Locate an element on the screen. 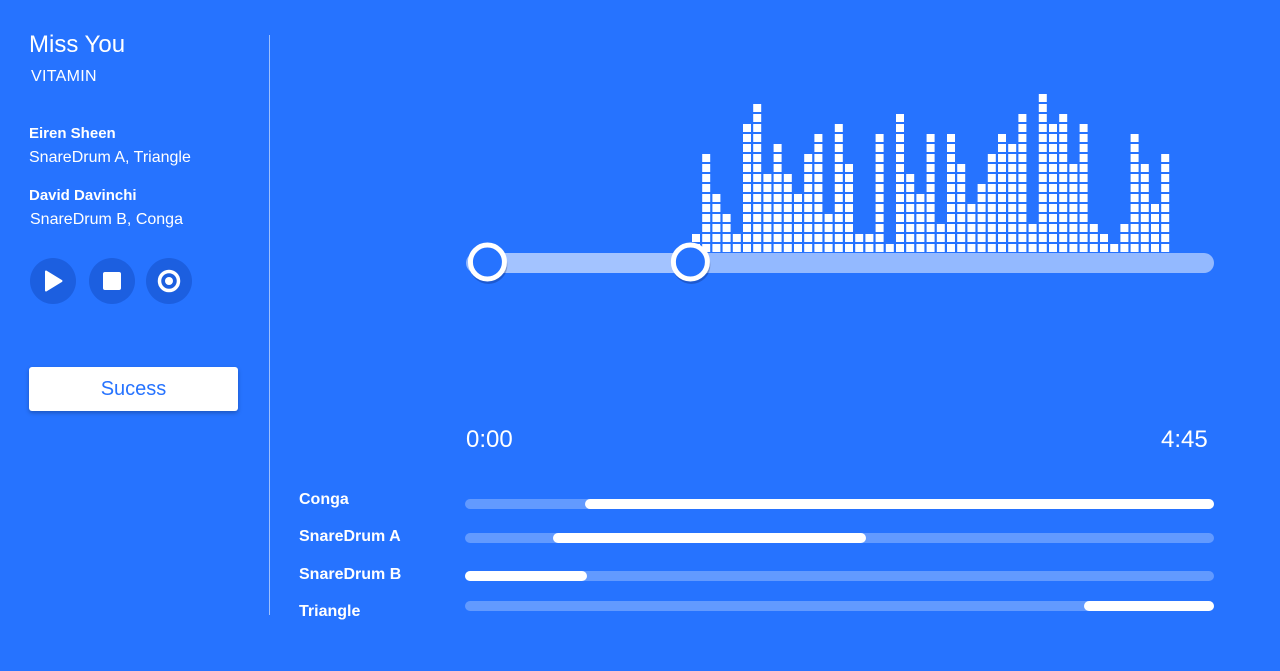  track-range-snaredrum-a is located at coordinates (709, 538).